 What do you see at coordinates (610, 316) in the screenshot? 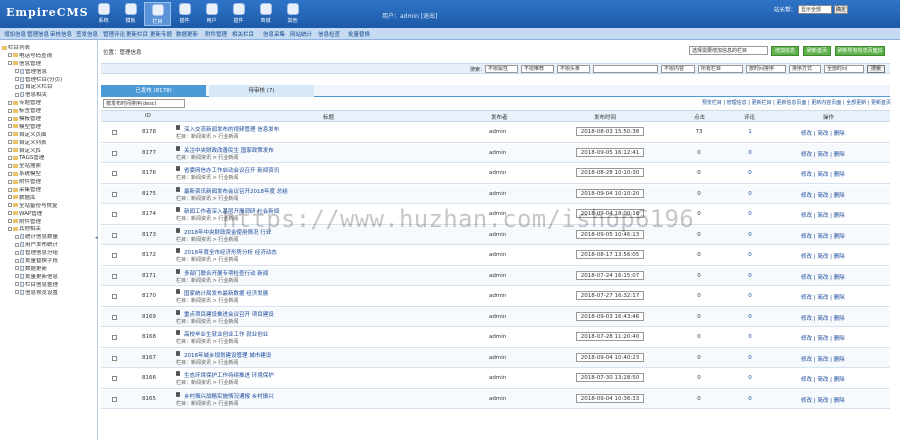
I see `row-time-input: 2018-09-03 16:43:46` at bounding box center [610, 316].